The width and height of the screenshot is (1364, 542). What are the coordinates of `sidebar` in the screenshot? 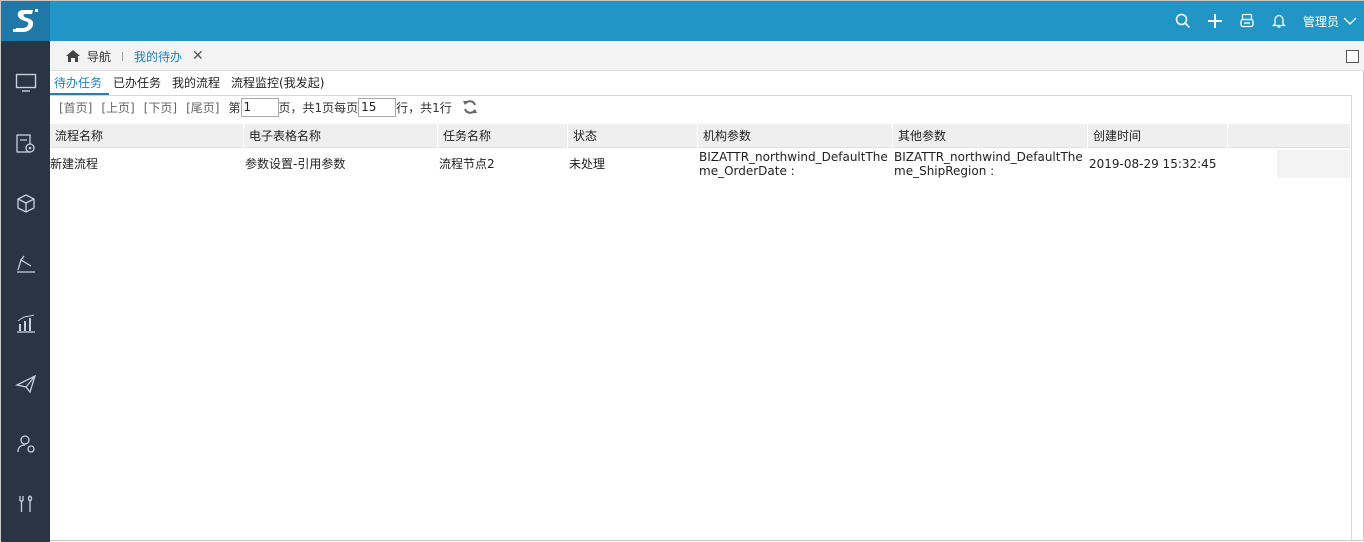 It's located at (25, 291).